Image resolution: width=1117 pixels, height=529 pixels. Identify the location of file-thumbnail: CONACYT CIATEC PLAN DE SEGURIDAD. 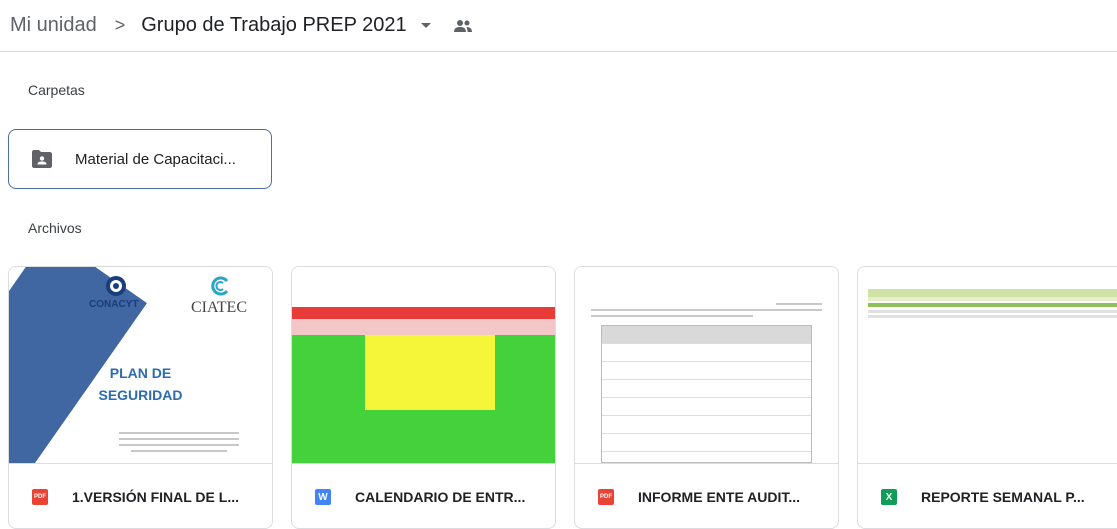
(140, 365).